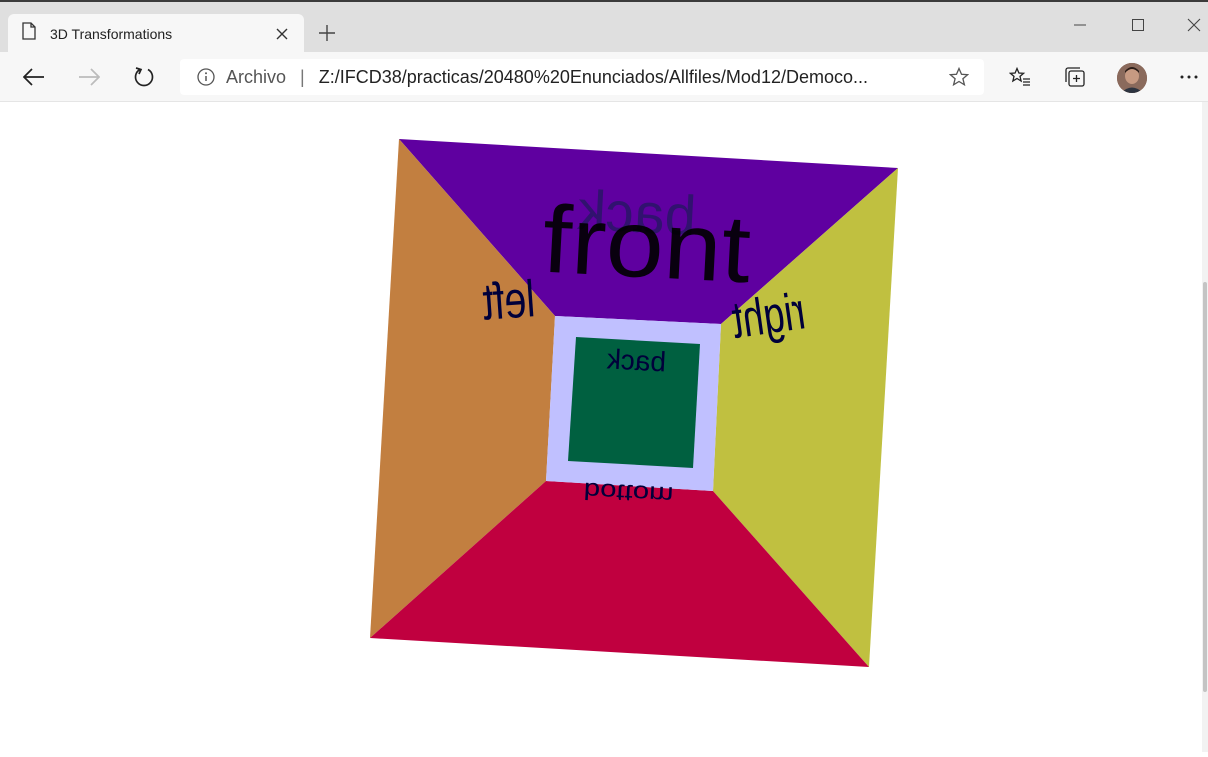 The width and height of the screenshot is (1208, 757). Describe the element at coordinates (1020, 77) in the screenshot. I see `favorites-list-icon` at that location.